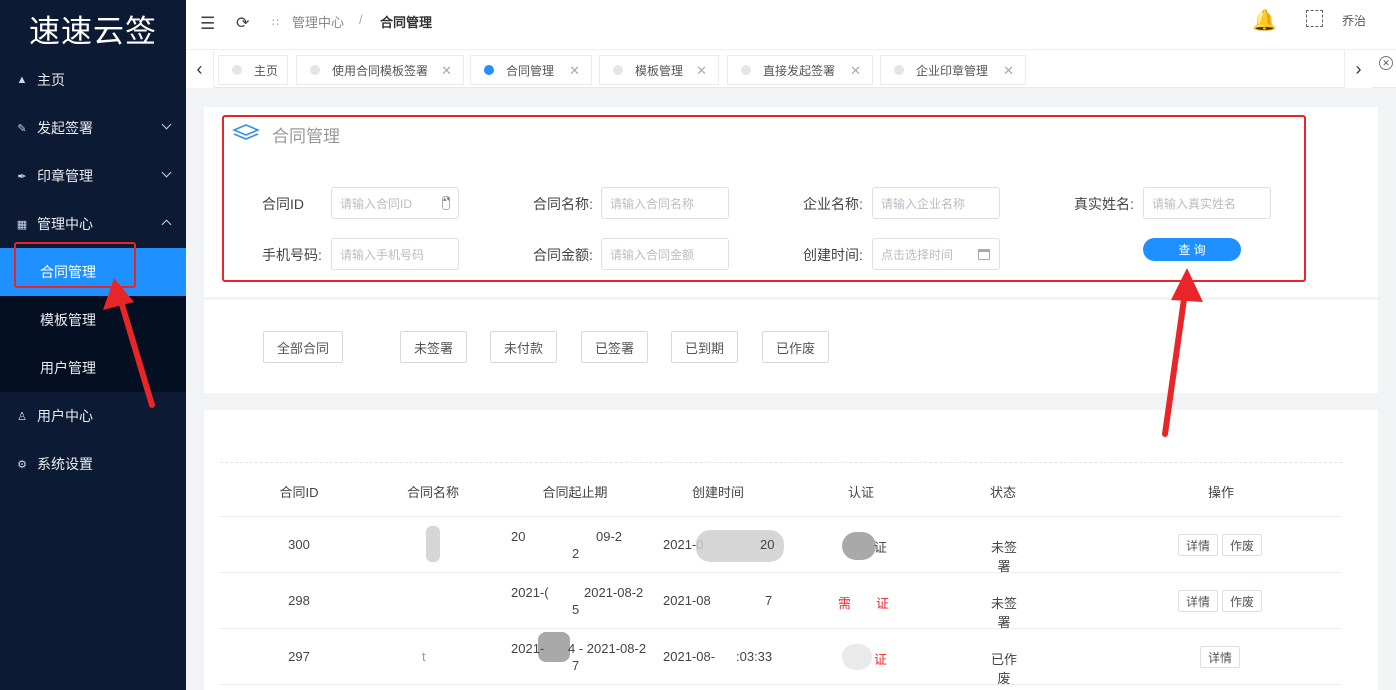 This screenshot has height=690, width=1396. What do you see at coordinates (717, 492) in the screenshot?
I see `col-header-created: 创建时间` at bounding box center [717, 492].